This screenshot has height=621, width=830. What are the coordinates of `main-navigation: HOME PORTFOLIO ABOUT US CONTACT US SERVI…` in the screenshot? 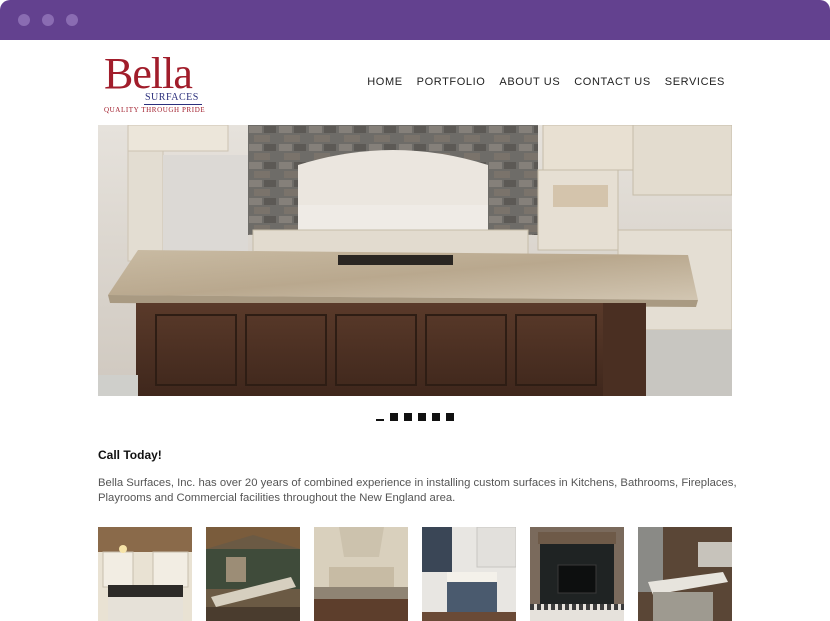 It's located at (539, 82).